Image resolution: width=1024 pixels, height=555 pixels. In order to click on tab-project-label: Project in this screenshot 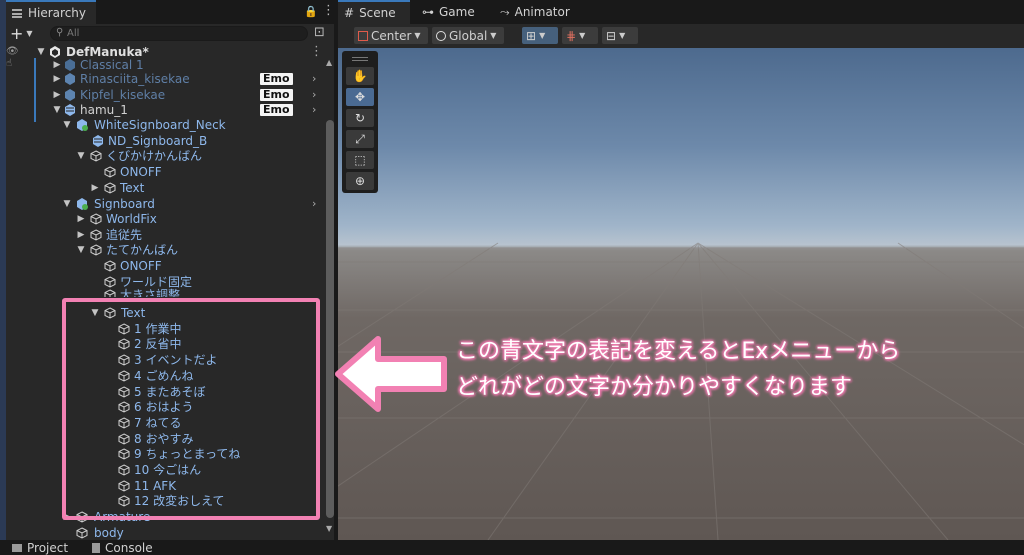, I will do `click(48, 548)`.